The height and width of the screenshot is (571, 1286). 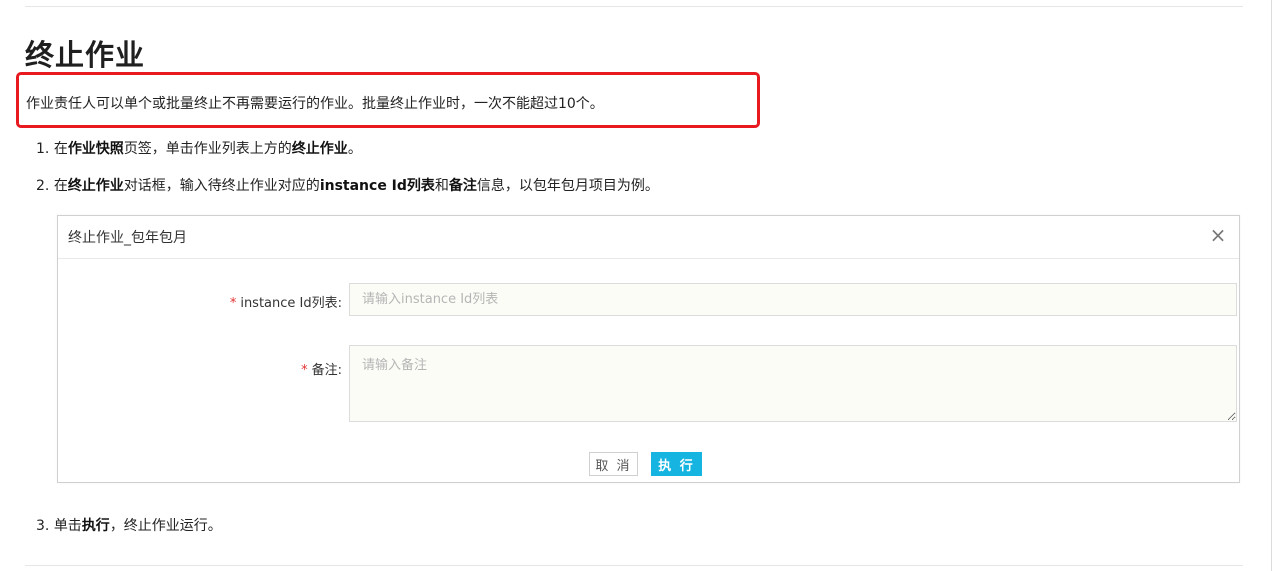 What do you see at coordinates (1271, 285) in the screenshot?
I see `scrollbar-track` at bounding box center [1271, 285].